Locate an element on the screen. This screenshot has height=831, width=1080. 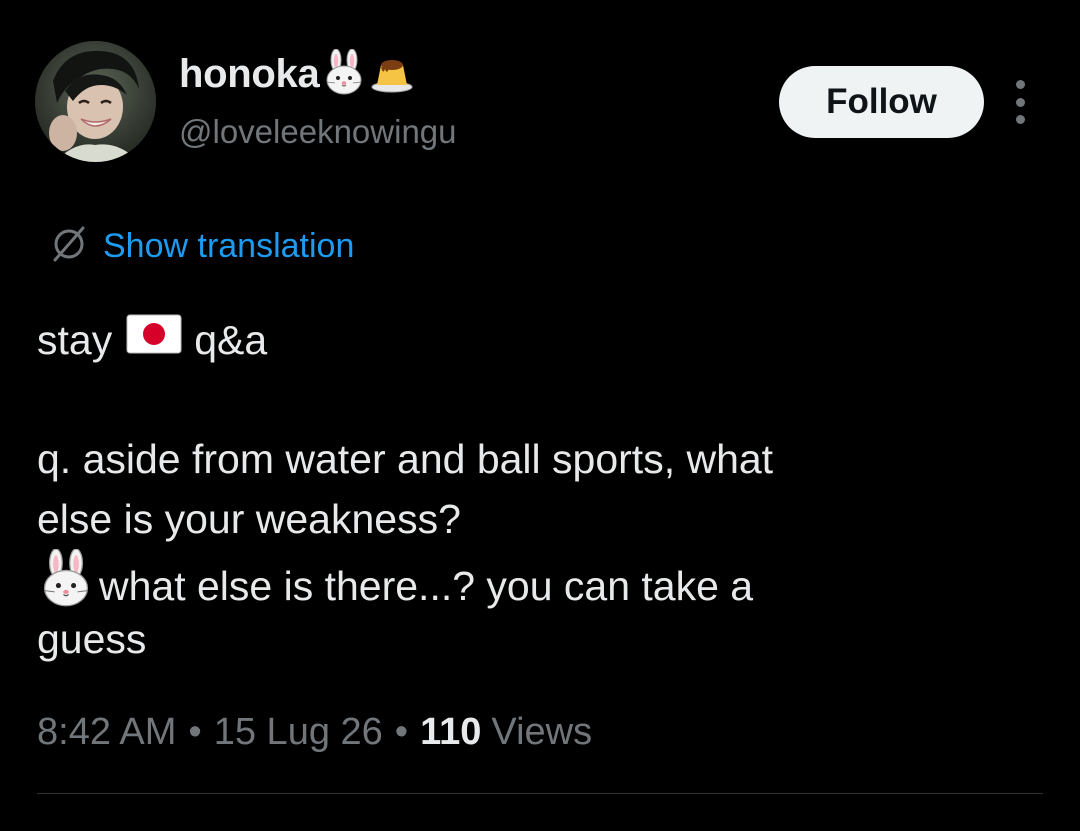
tweet-text-stay: stay is located at coordinates (75, 340).